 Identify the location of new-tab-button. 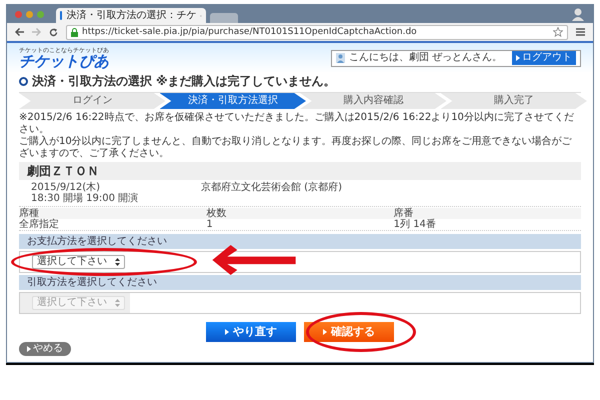
(224, 18).